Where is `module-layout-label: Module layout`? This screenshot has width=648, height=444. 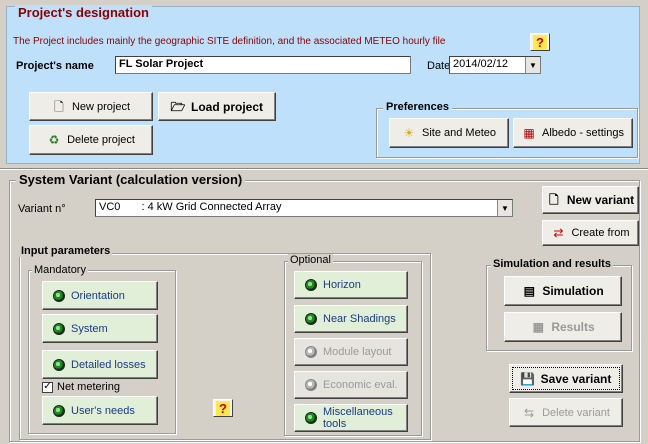 module-layout-label: Module layout is located at coordinates (357, 352).